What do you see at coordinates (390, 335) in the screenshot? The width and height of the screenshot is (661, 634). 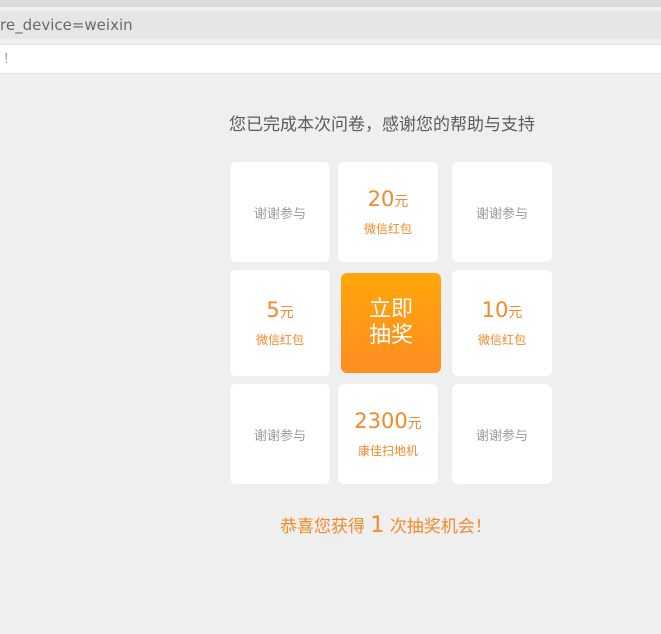 I see `draw-button-line2: 抽奖` at bounding box center [390, 335].